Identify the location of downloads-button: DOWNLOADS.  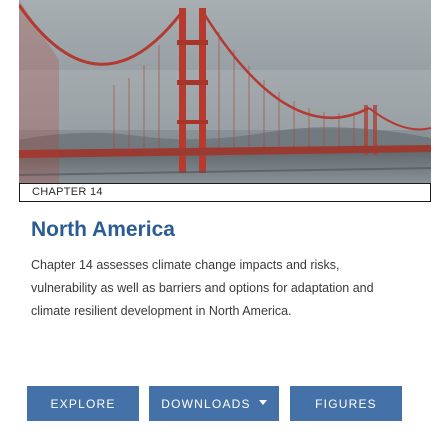
(214, 403).